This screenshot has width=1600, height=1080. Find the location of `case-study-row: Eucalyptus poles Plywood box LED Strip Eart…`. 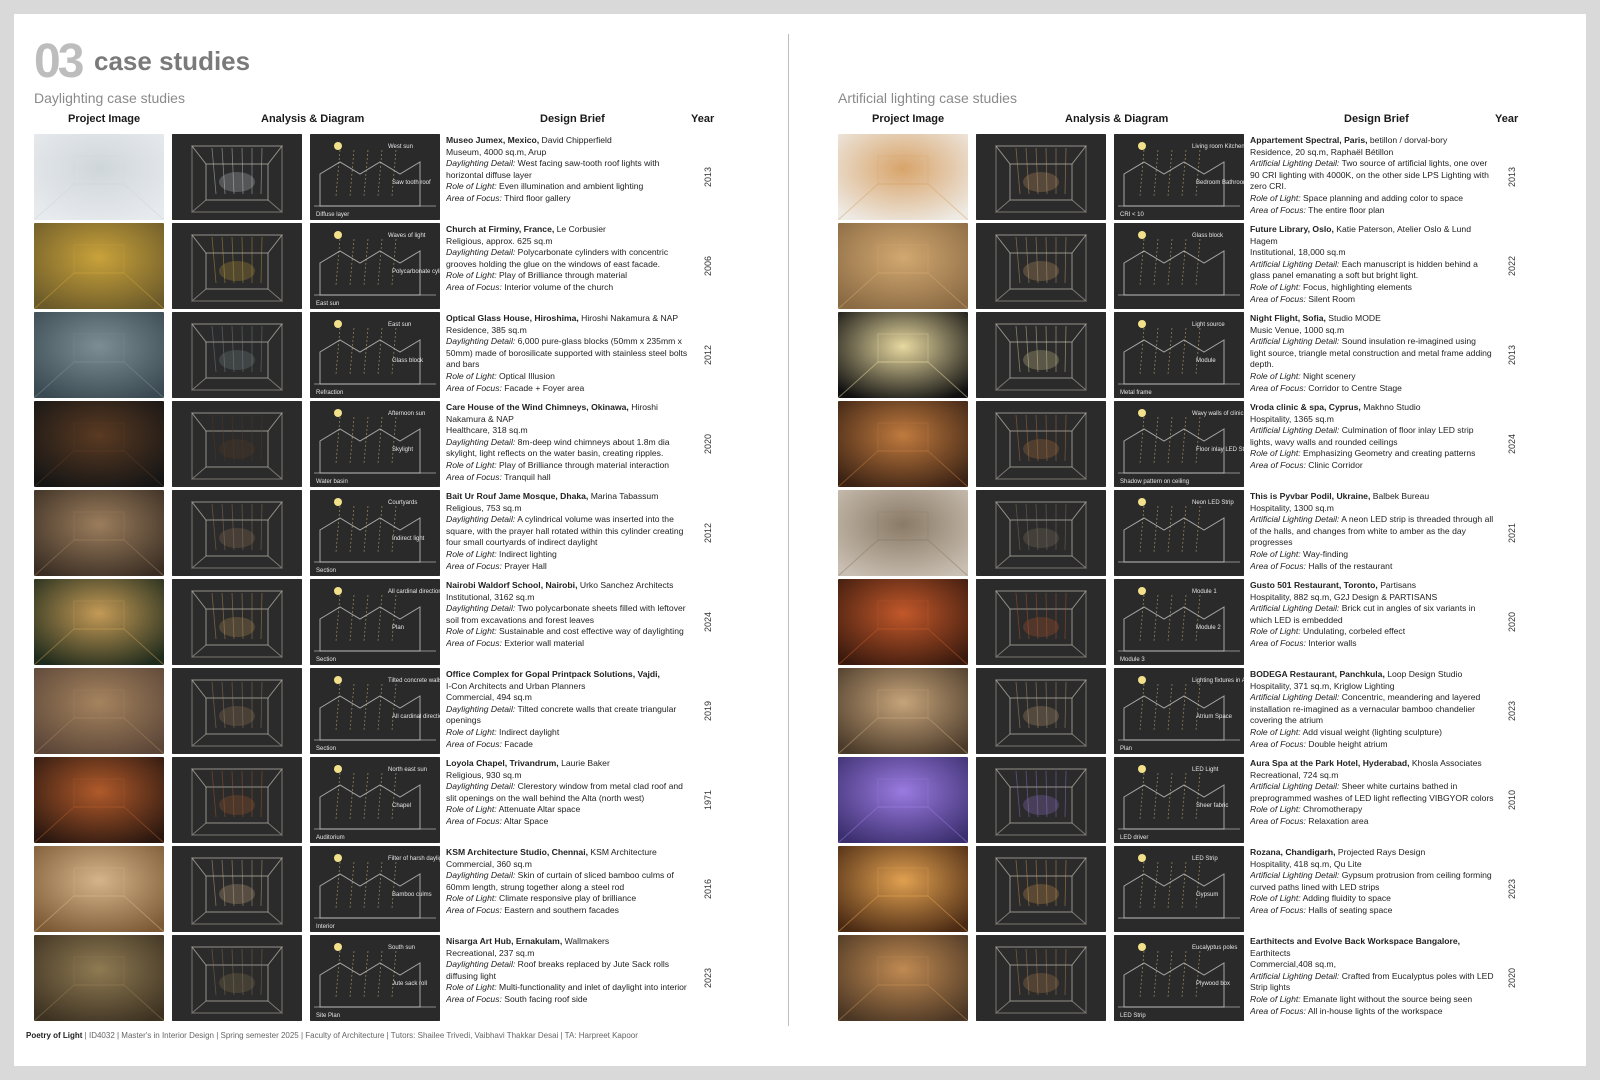

case-study-row: Eucalyptus poles Plywood box LED Strip Eart… is located at coordinates (1188, 978).